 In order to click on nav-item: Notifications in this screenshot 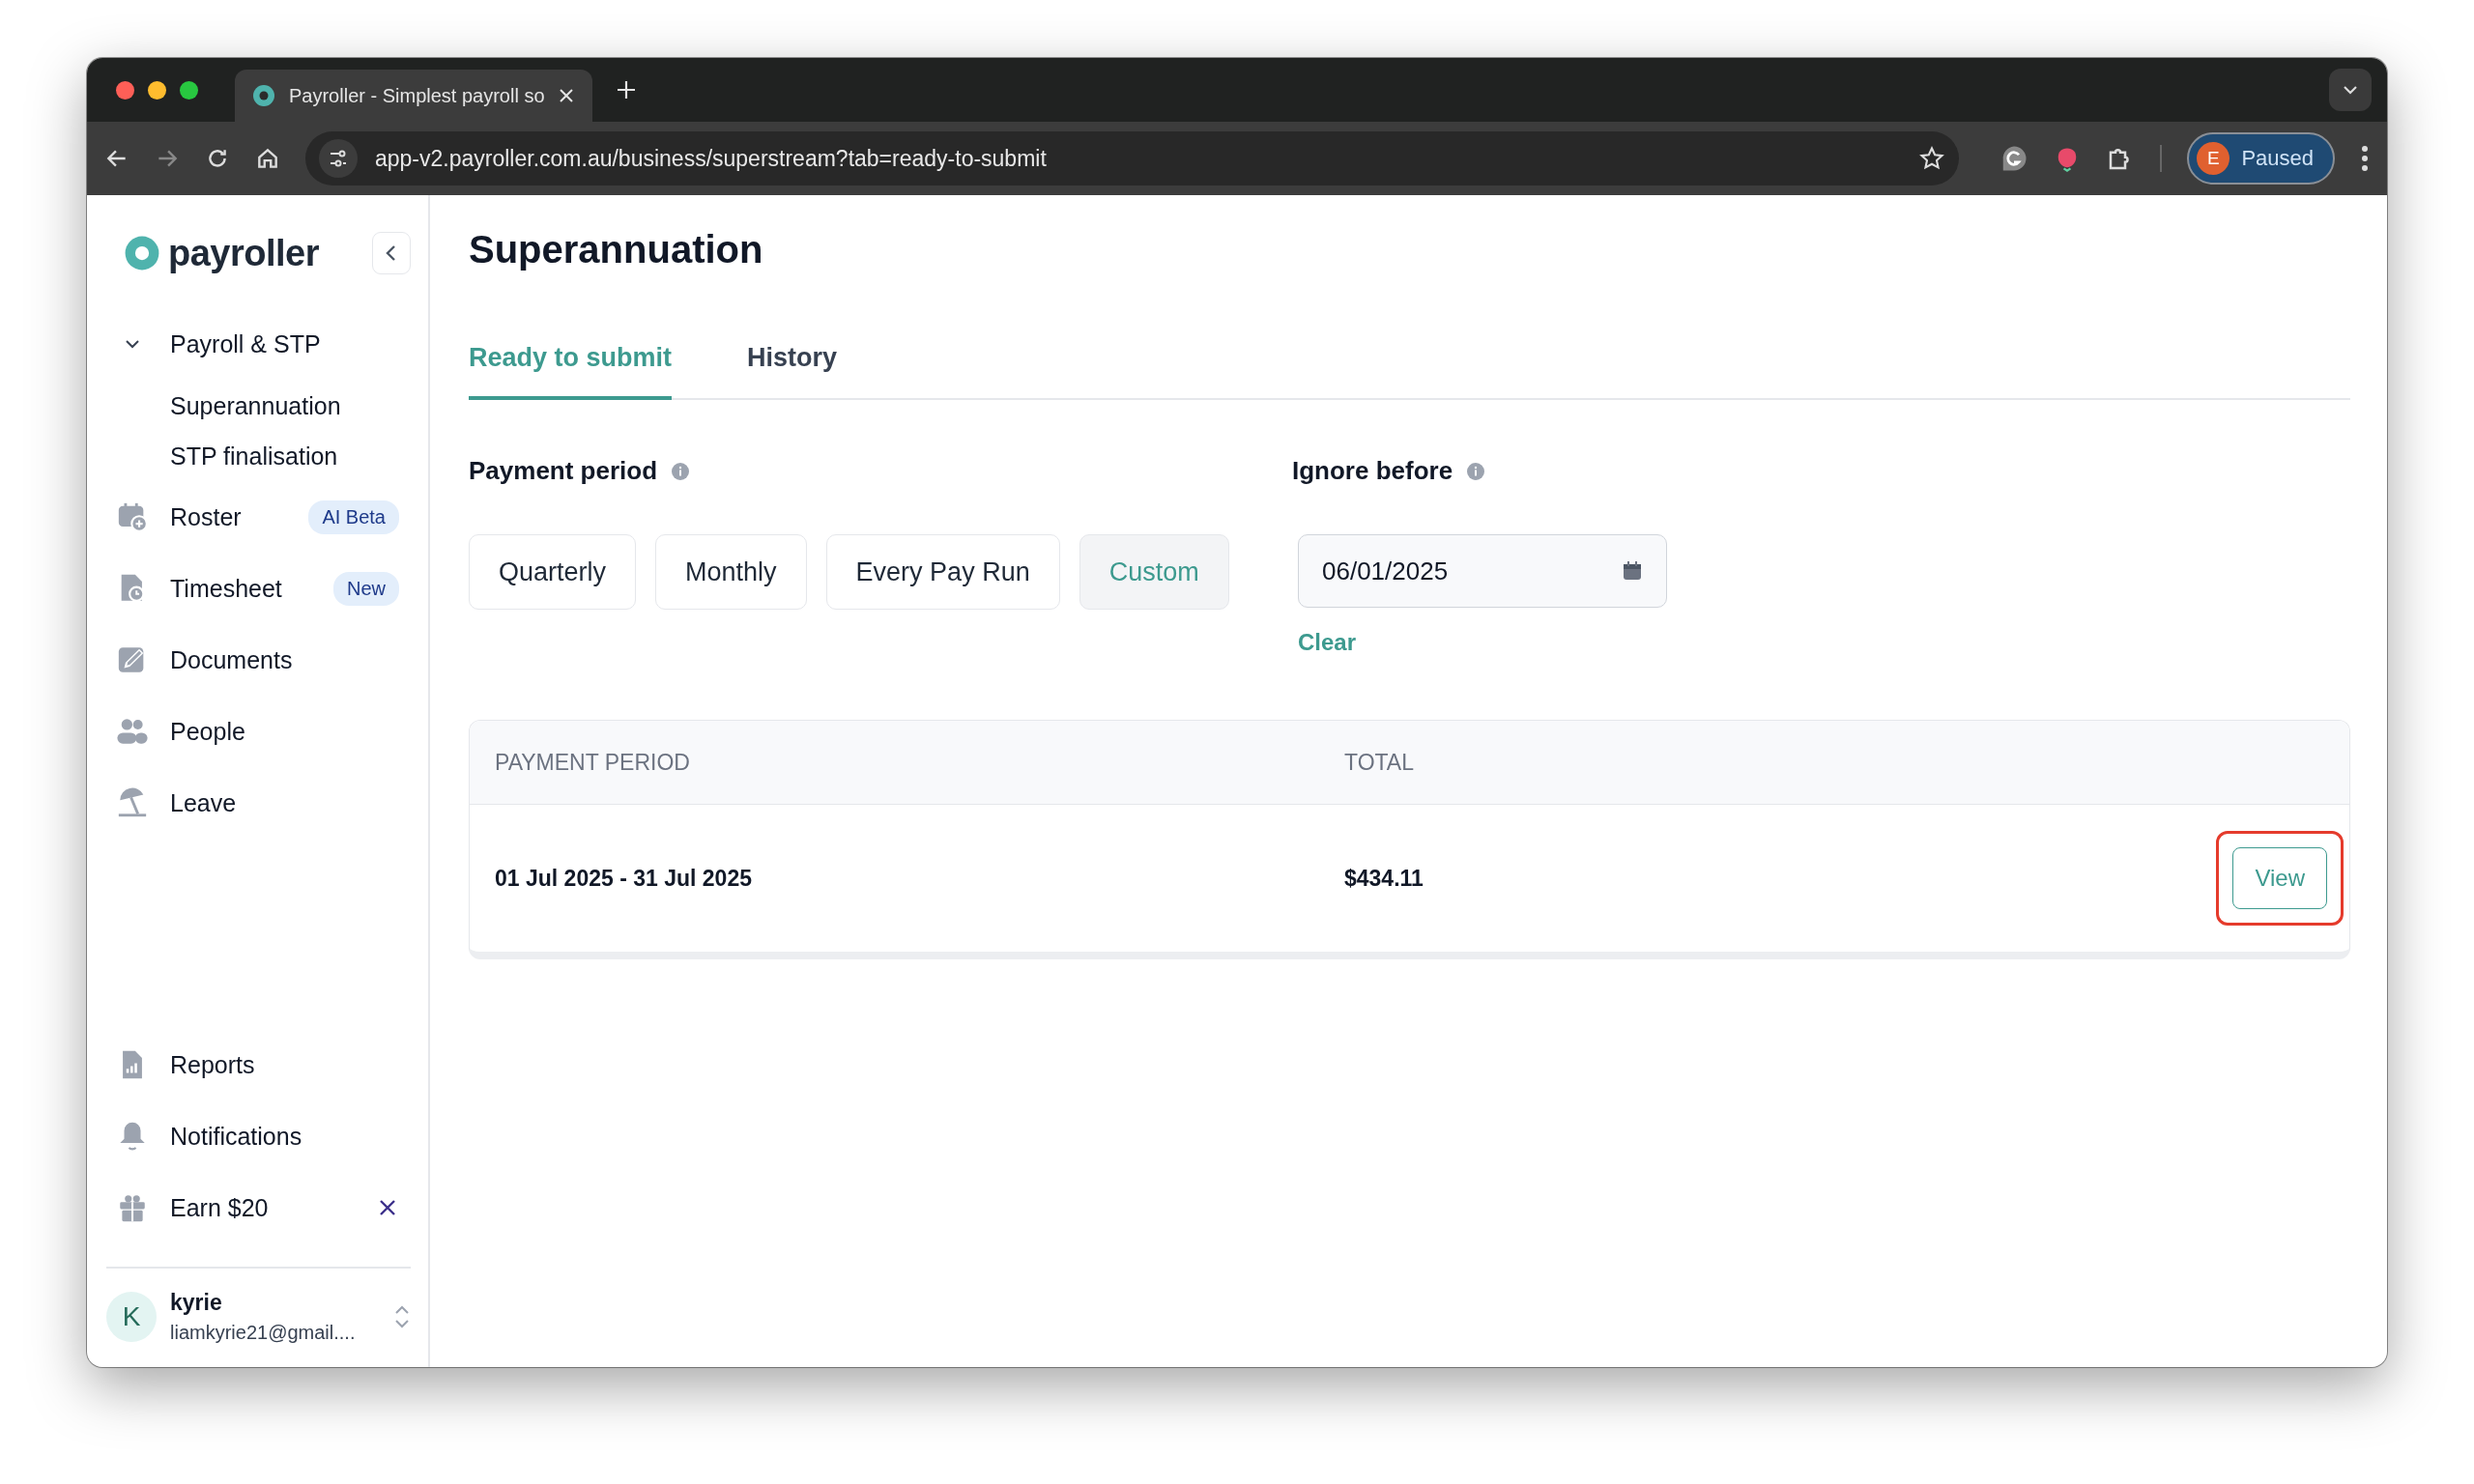, I will do `click(259, 1136)`.